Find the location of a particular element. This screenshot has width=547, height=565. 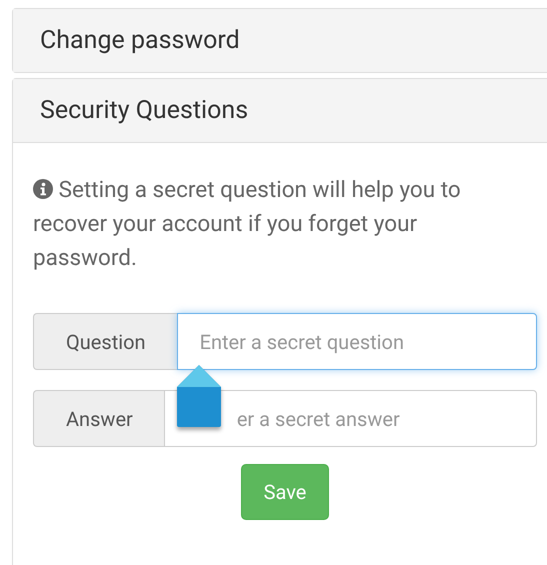

field-label: Question is located at coordinates (105, 341).